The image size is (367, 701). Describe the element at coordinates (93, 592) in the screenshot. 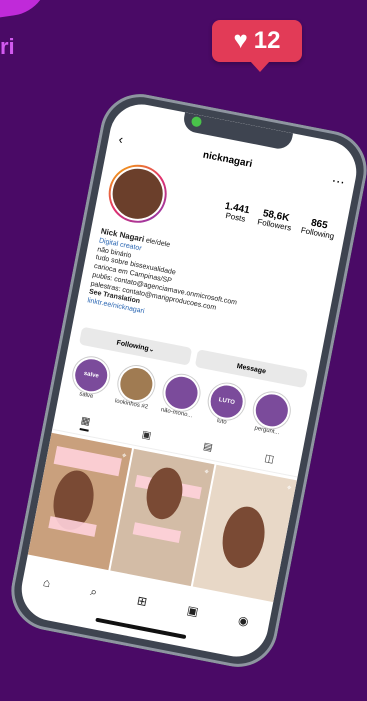

I see `search-icon: ⌕` at that location.